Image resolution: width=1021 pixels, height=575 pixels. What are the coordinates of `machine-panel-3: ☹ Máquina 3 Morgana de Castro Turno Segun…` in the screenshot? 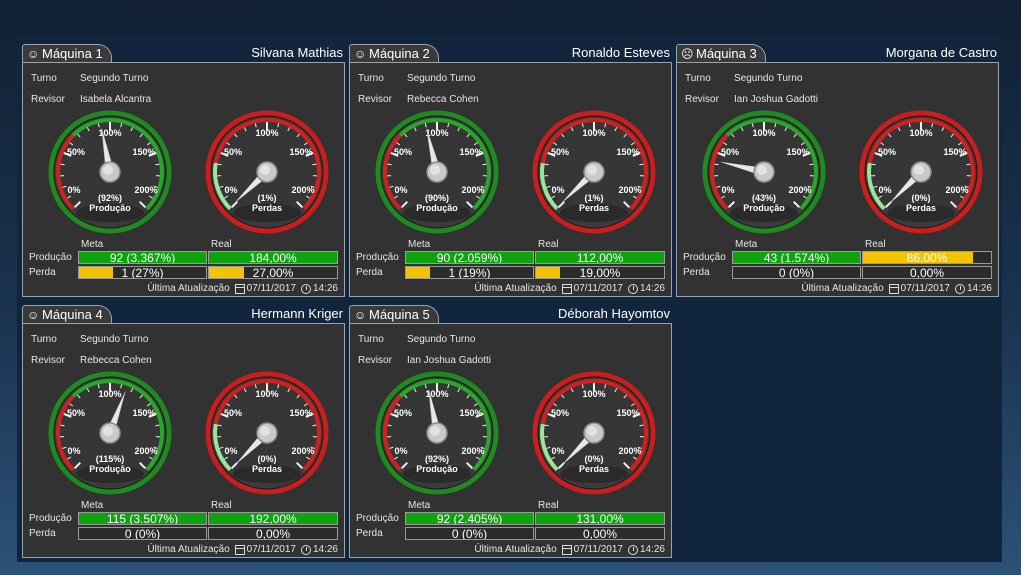 It's located at (837, 168).